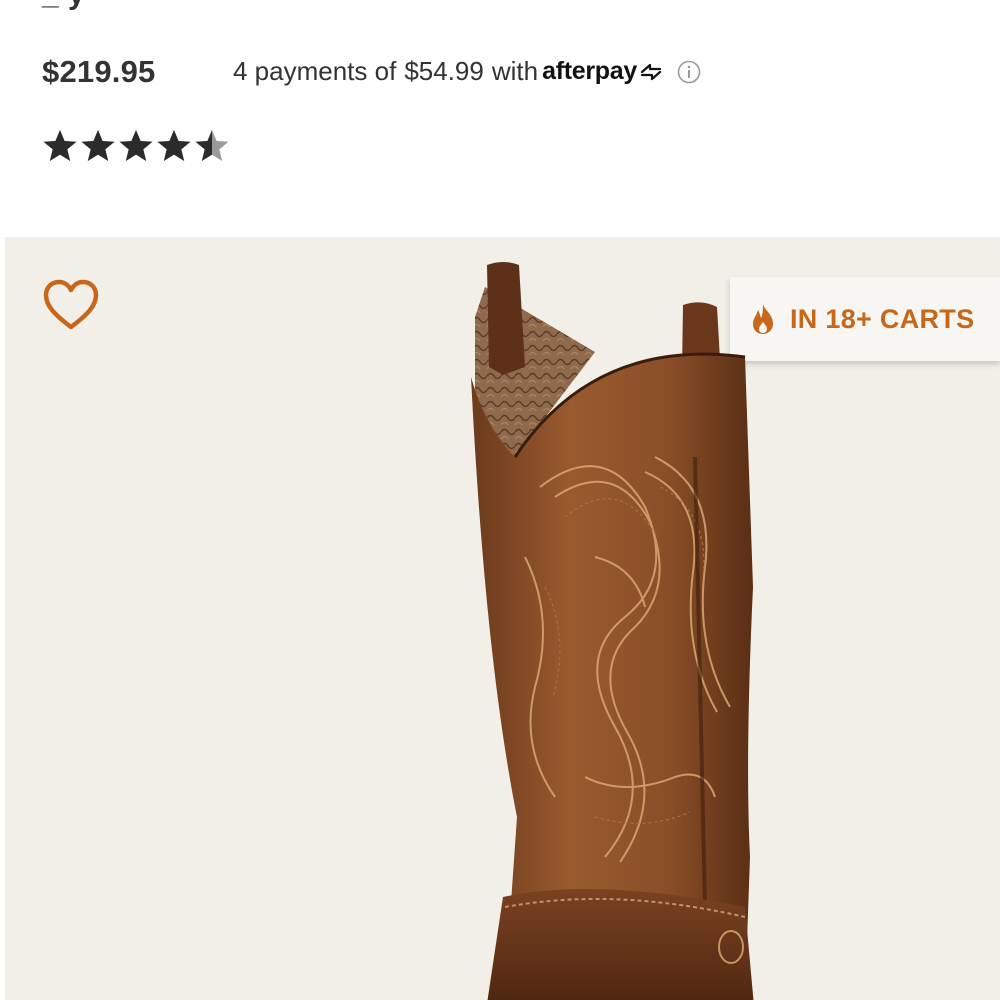 This screenshot has width=1000, height=1000. I want to click on heart-outline-icon, so click(71, 305).